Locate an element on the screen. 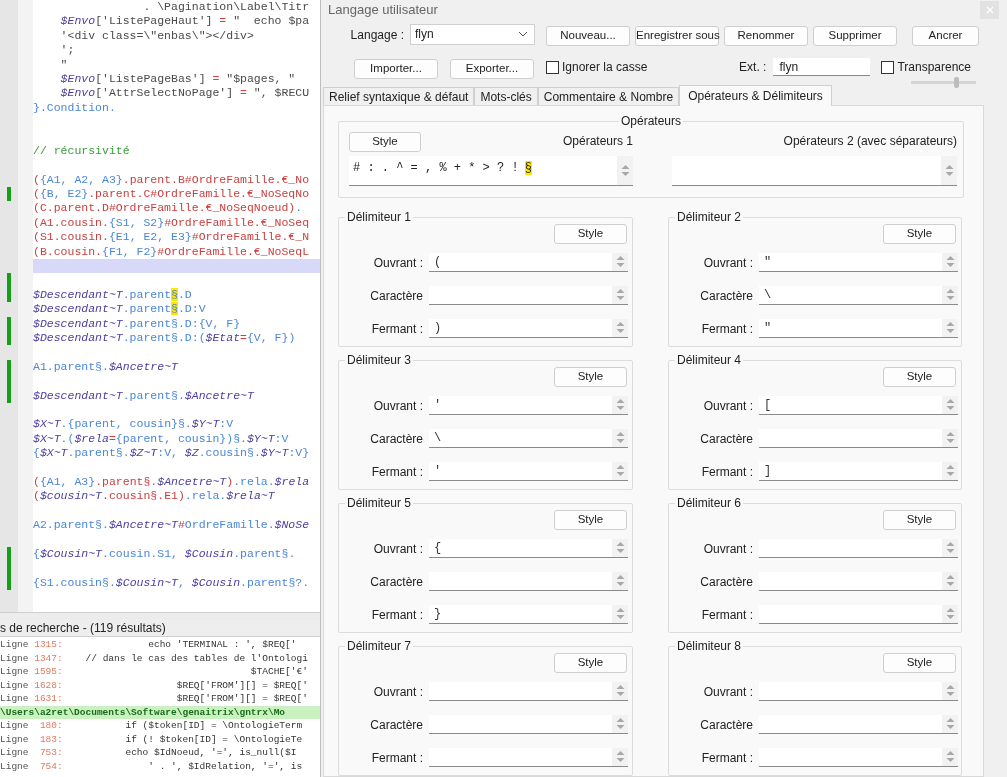  operators-field is located at coordinates (814, 171).